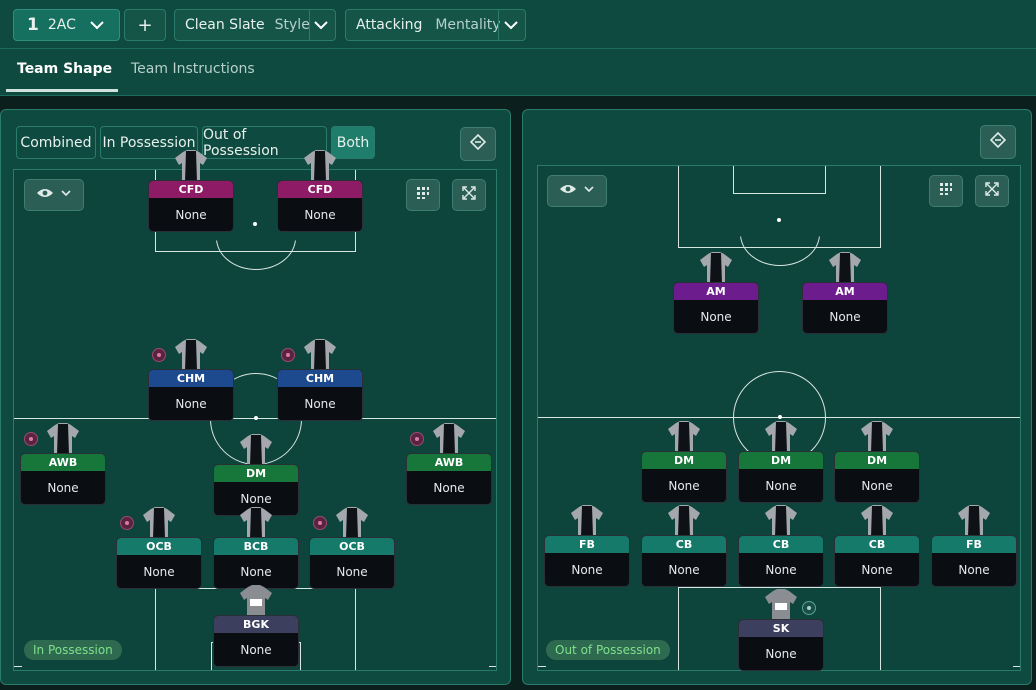 This screenshot has height=690, width=1036. I want to click on player-slot-bgk: BGK None, so click(256, 626).